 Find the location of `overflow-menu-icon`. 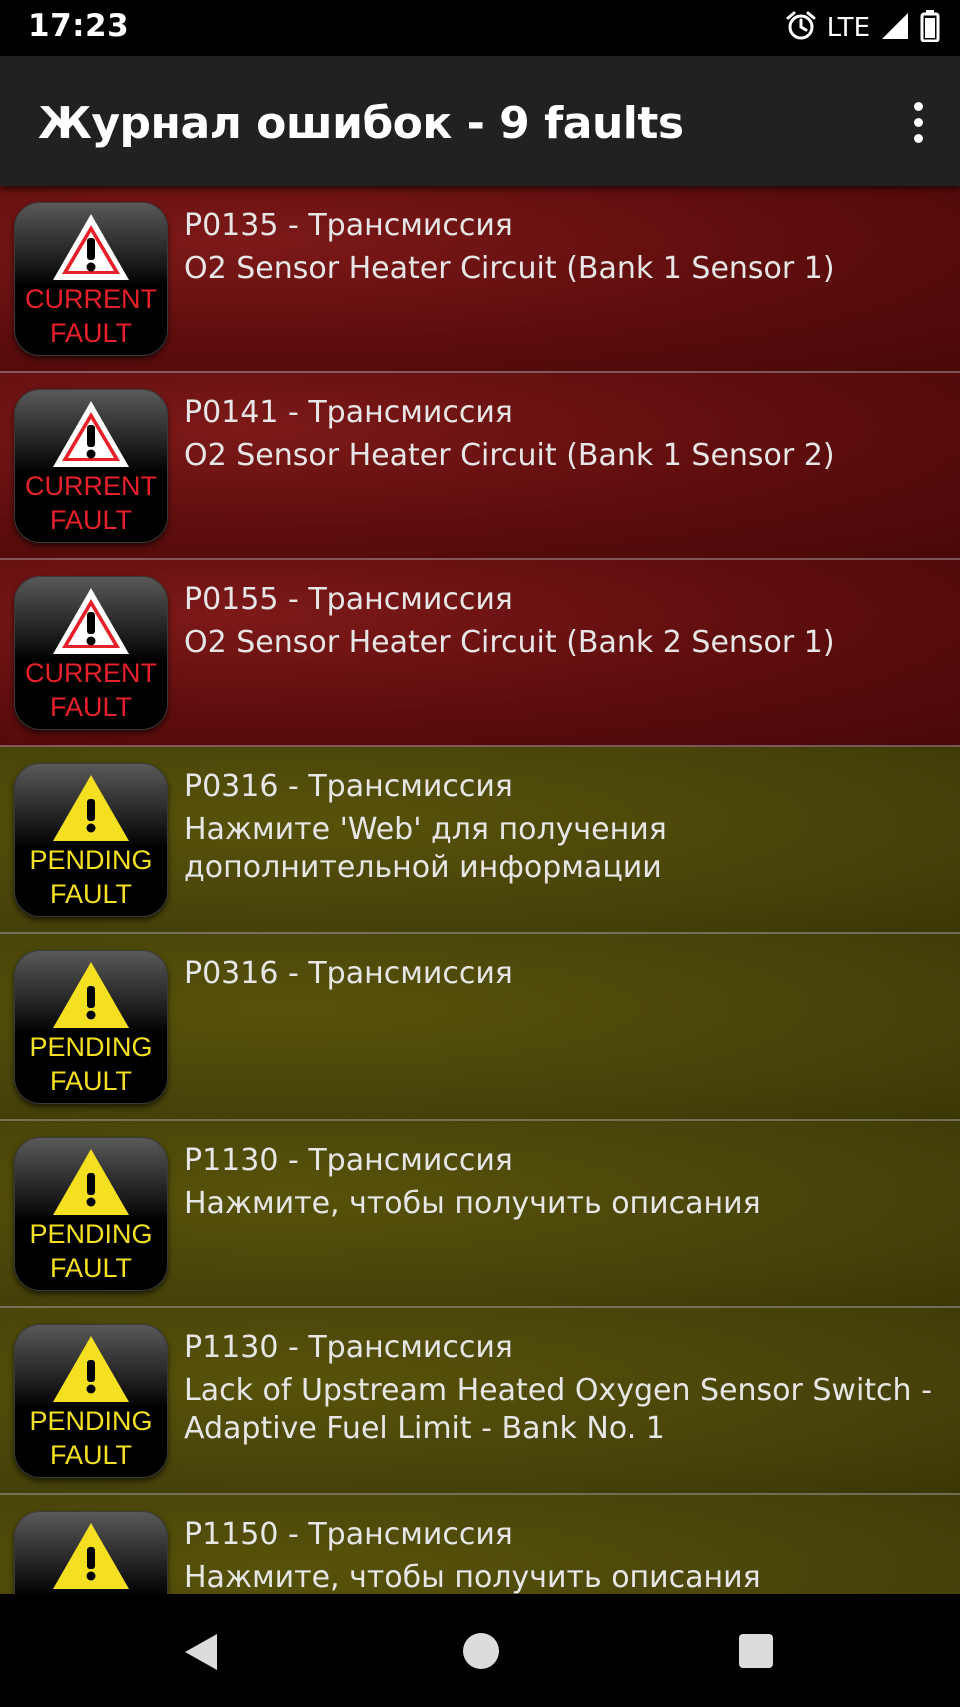

overflow-menu-icon is located at coordinates (918, 122).